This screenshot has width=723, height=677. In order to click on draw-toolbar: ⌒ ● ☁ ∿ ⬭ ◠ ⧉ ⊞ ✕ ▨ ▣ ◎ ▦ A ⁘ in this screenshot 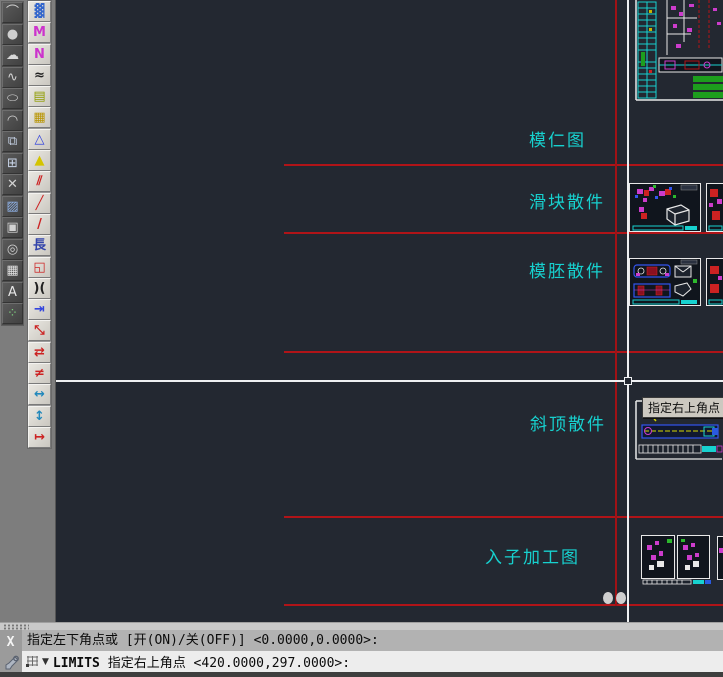, I will do `click(12, 163)`.